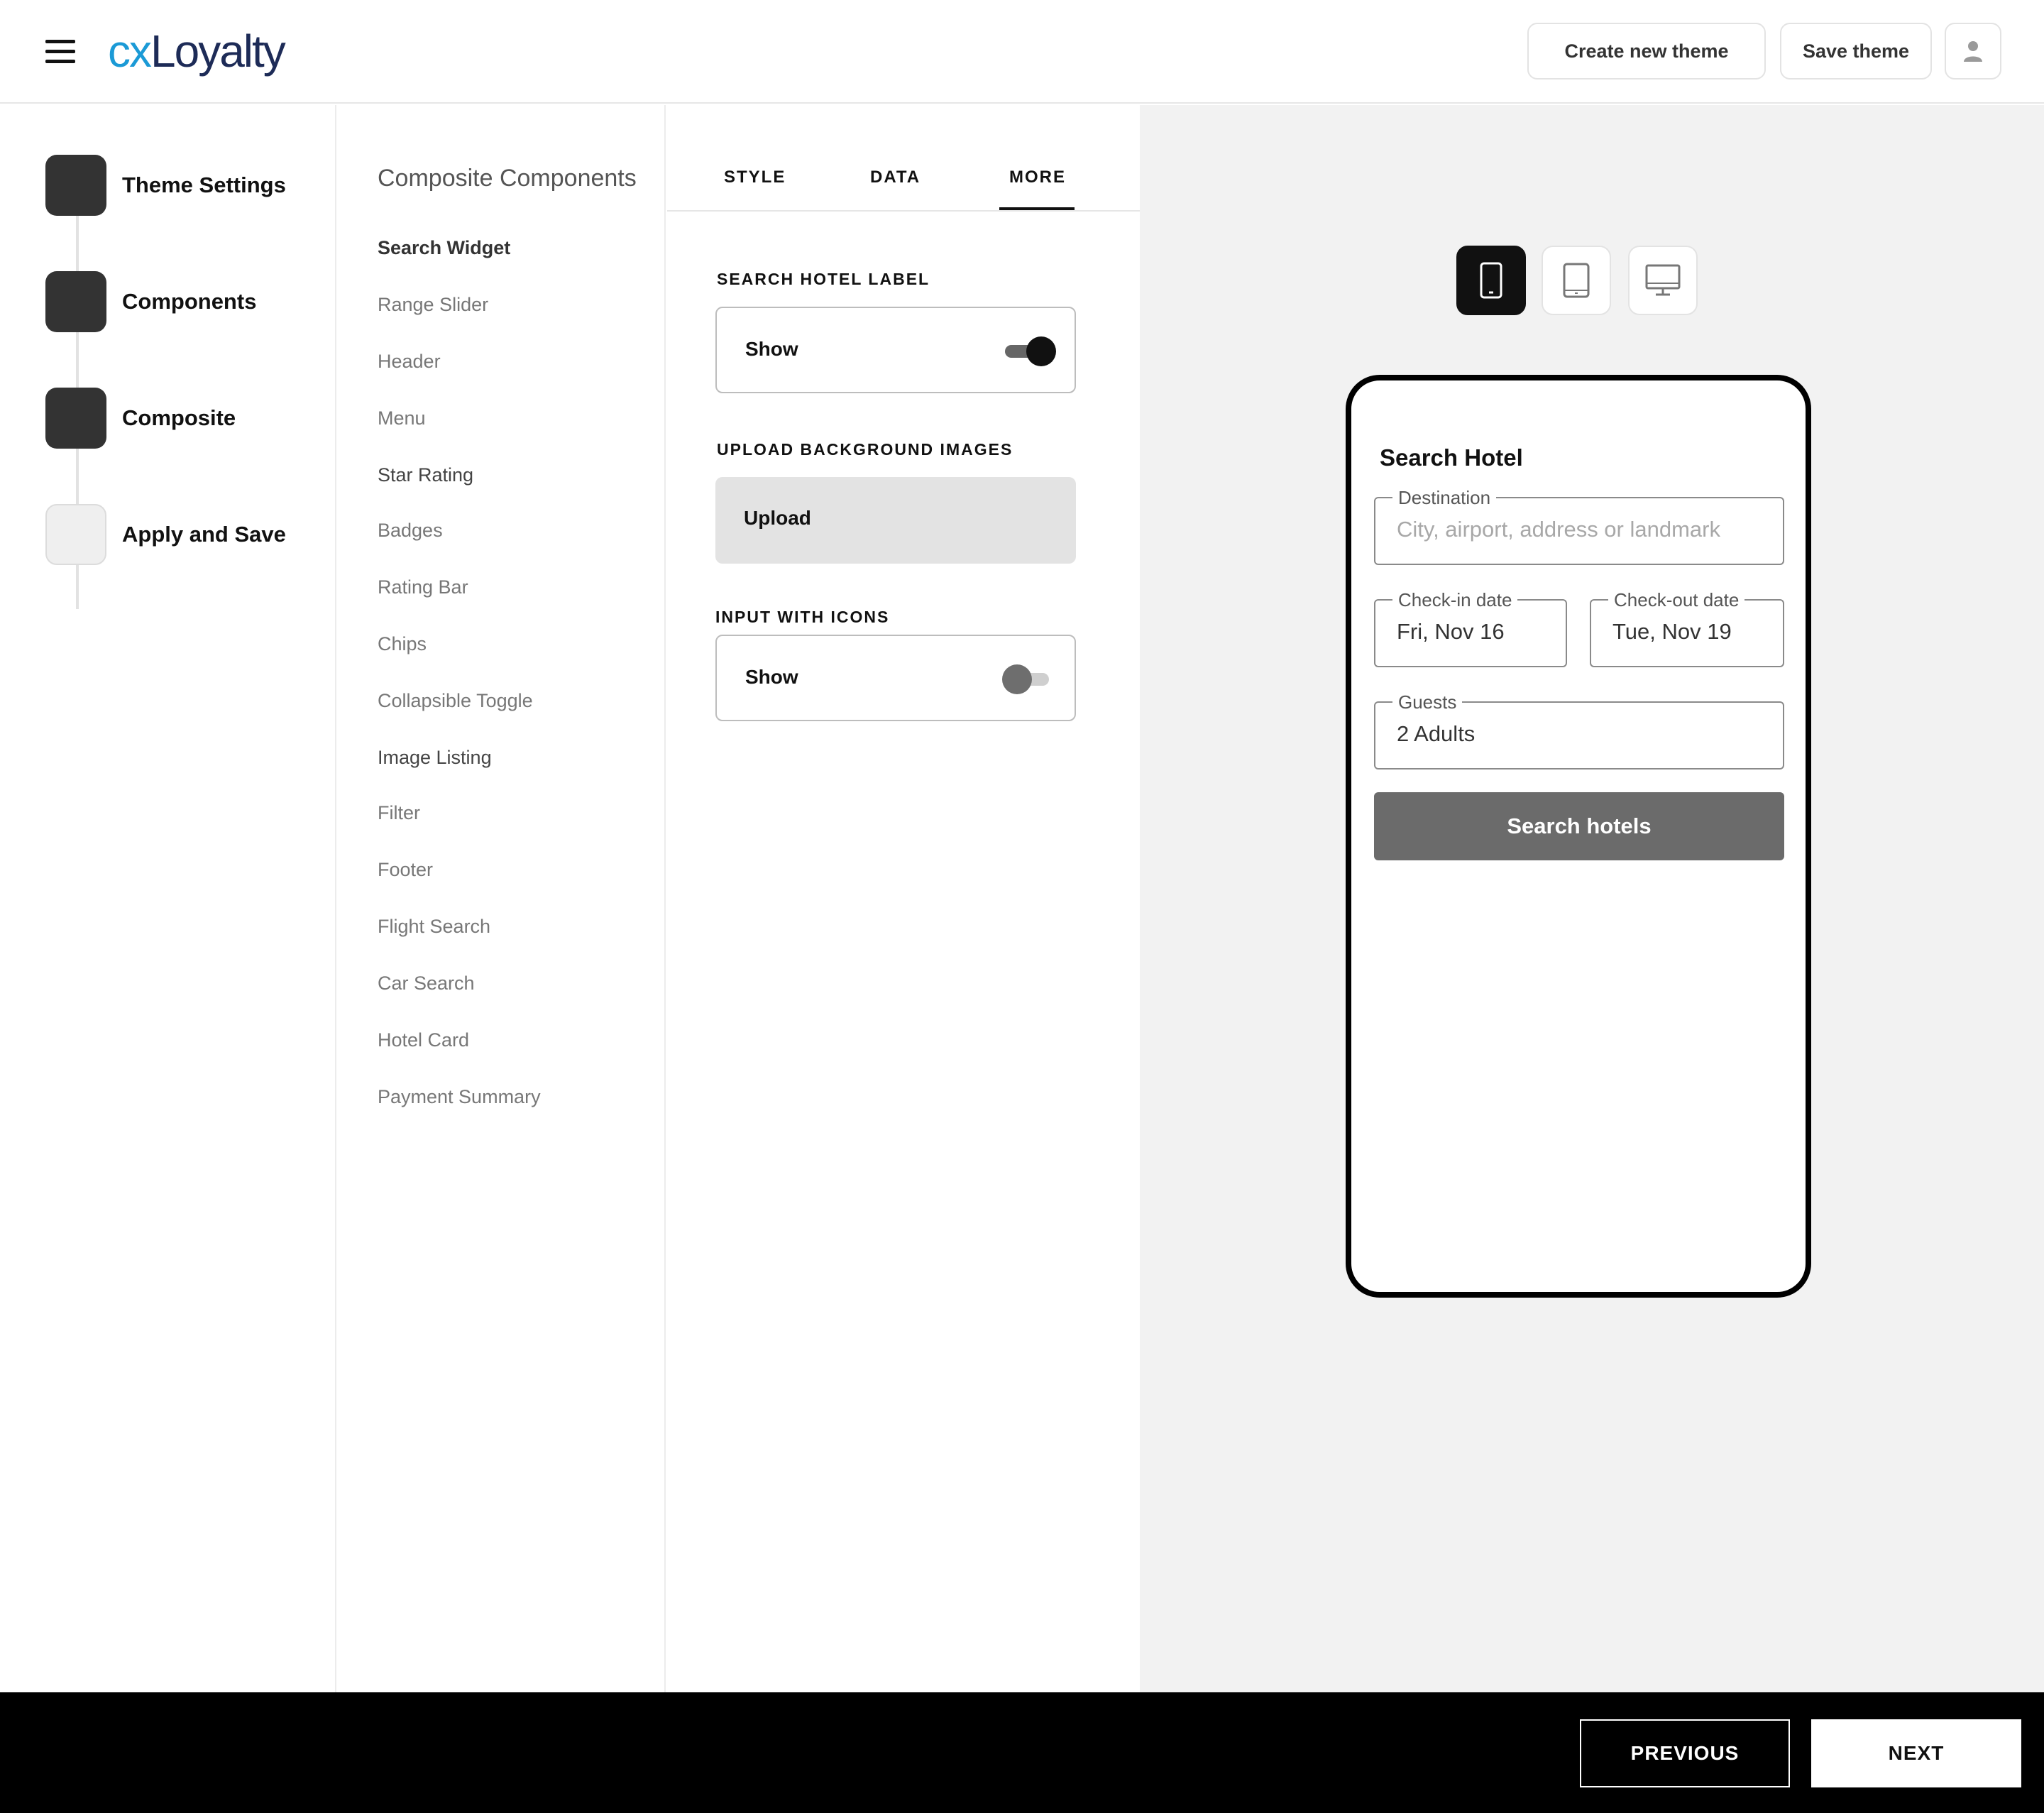 The image size is (2044, 1813). Describe the element at coordinates (409, 362) in the screenshot. I see `component-header: Header` at that location.